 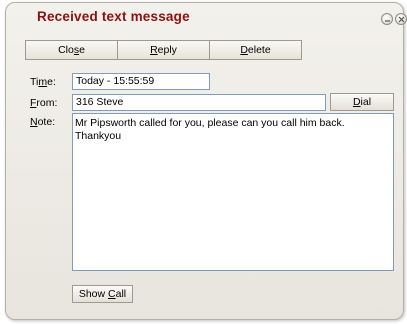 I want to click on reply-label: eply, so click(x=167, y=50).